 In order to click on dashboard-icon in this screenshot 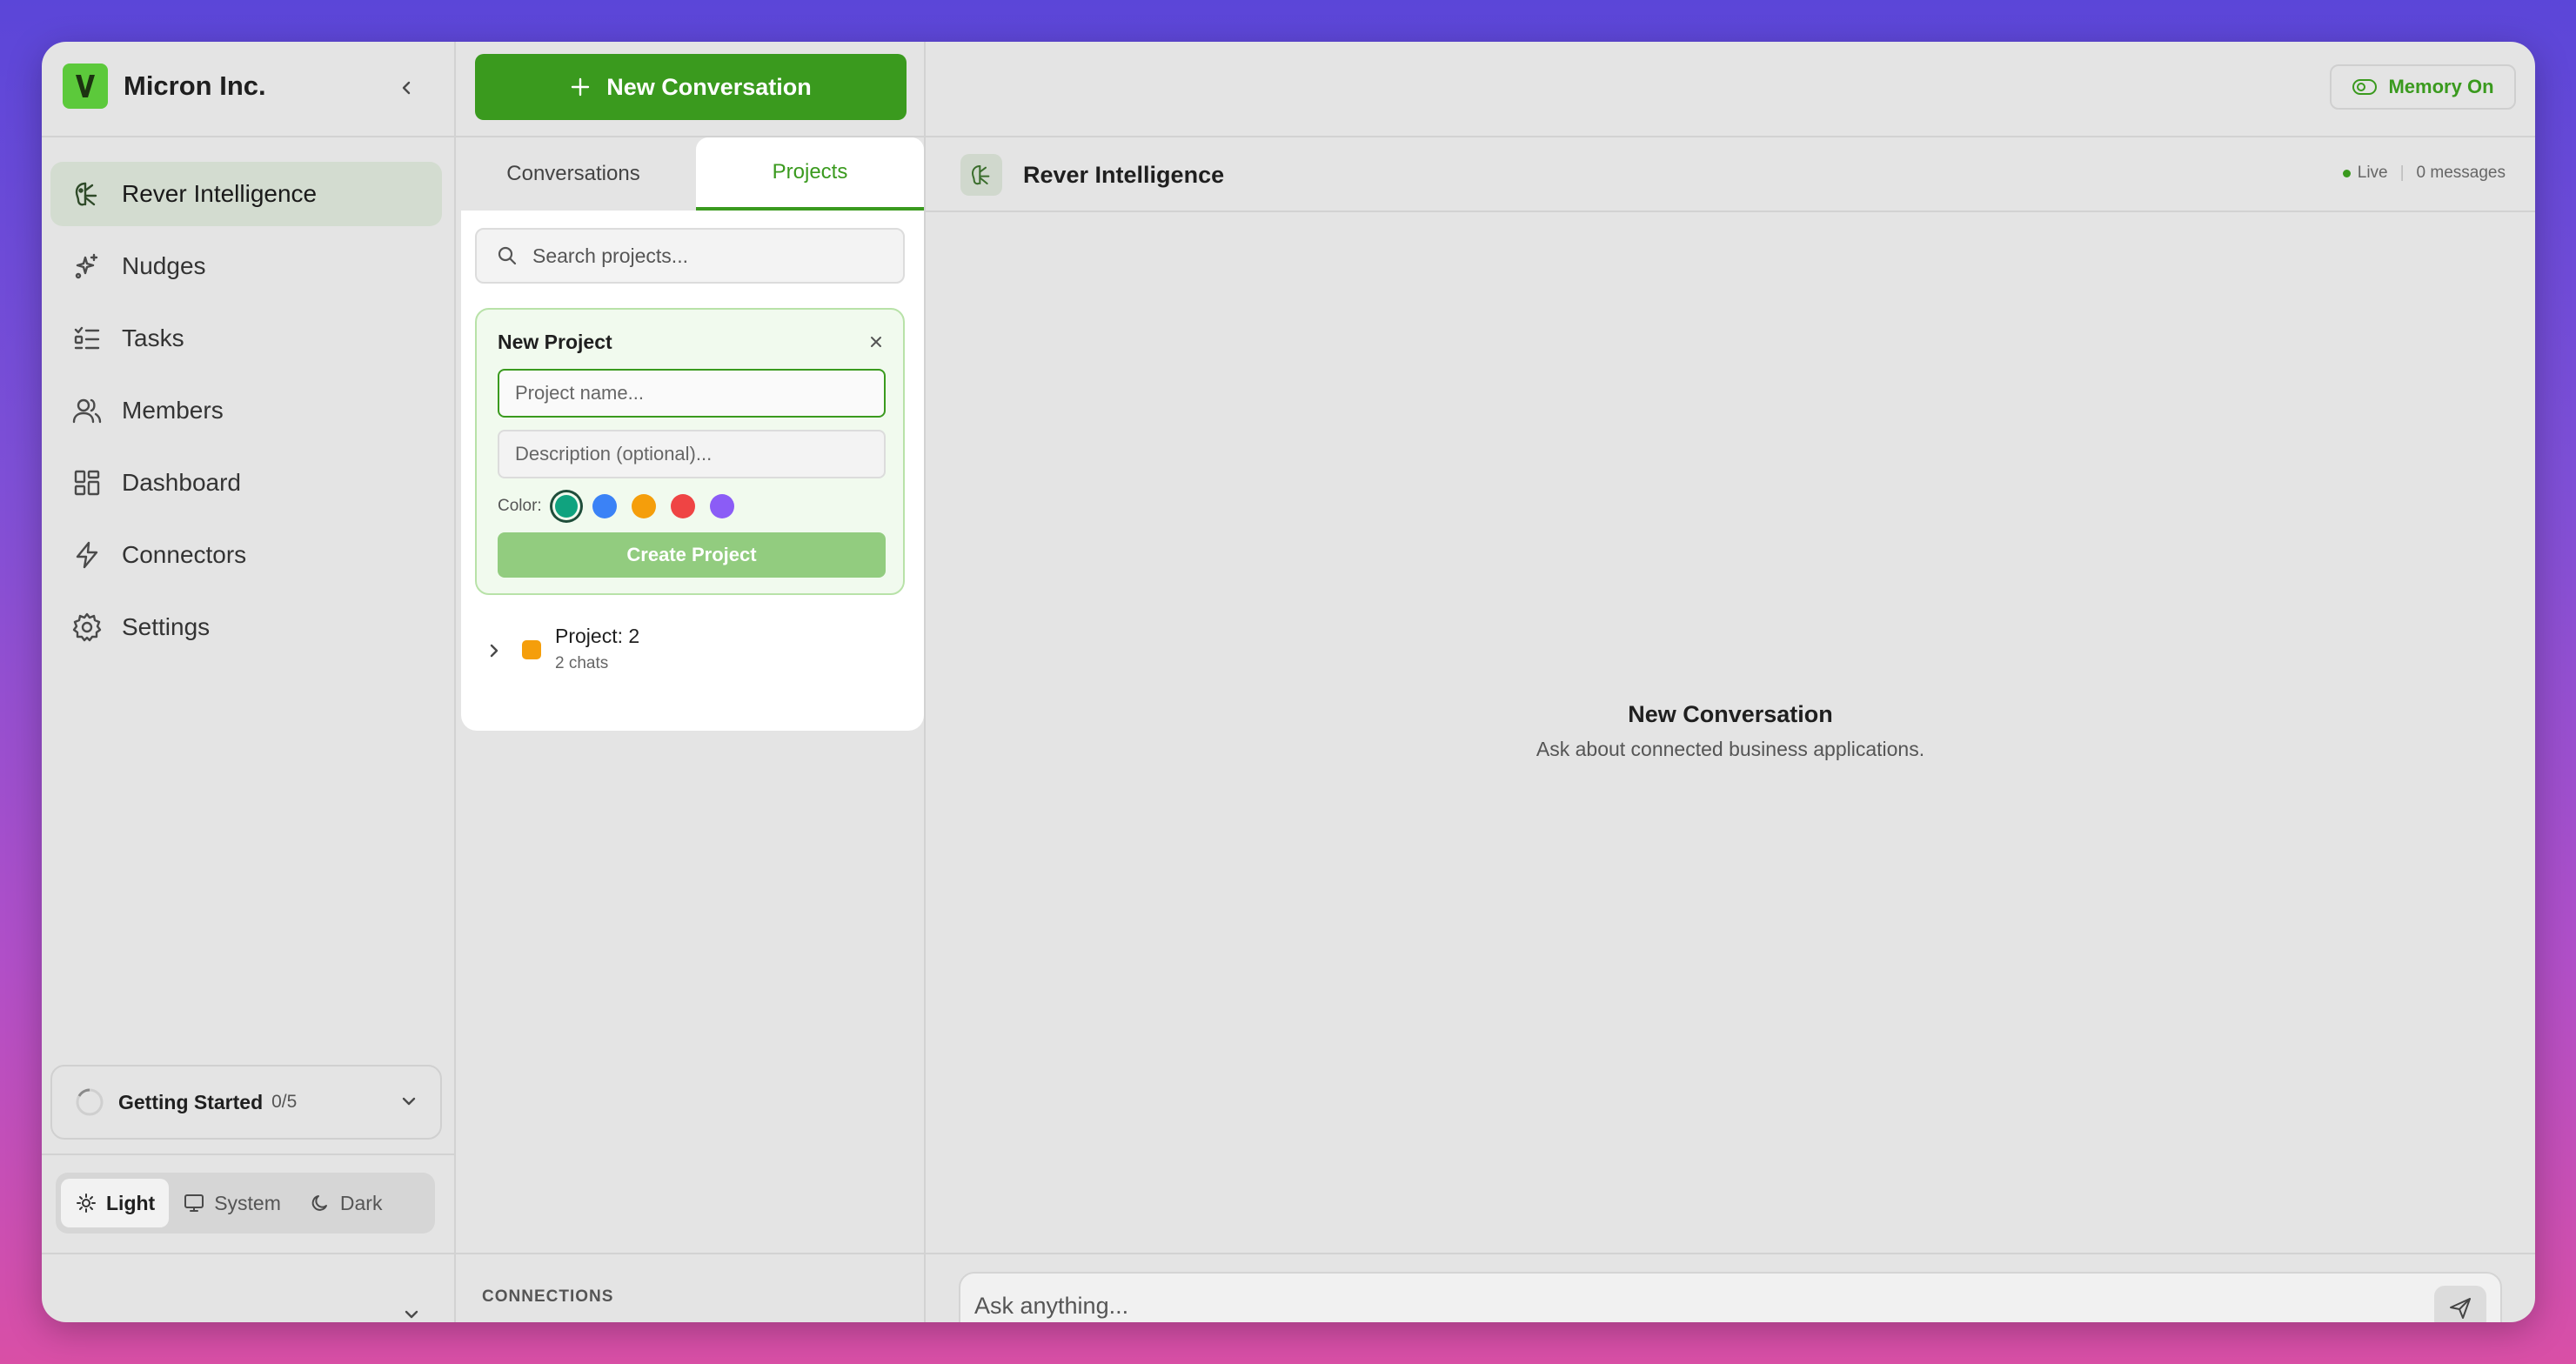, I will do `click(87, 483)`.